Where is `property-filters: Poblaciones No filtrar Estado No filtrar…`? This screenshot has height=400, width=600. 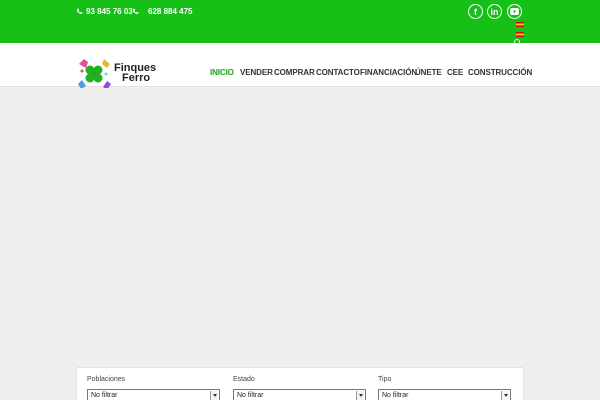 property-filters: Poblaciones No filtrar Estado No filtrar… is located at coordinates (300, 383).